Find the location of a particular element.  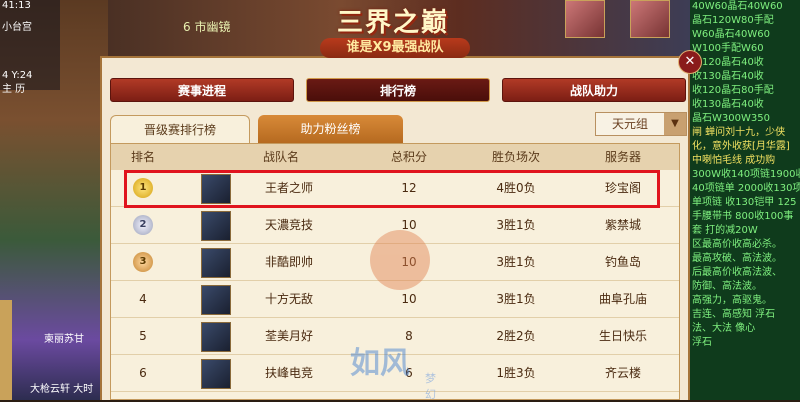

chat-line: W100手配W60 is located at coordinates (728, 48).